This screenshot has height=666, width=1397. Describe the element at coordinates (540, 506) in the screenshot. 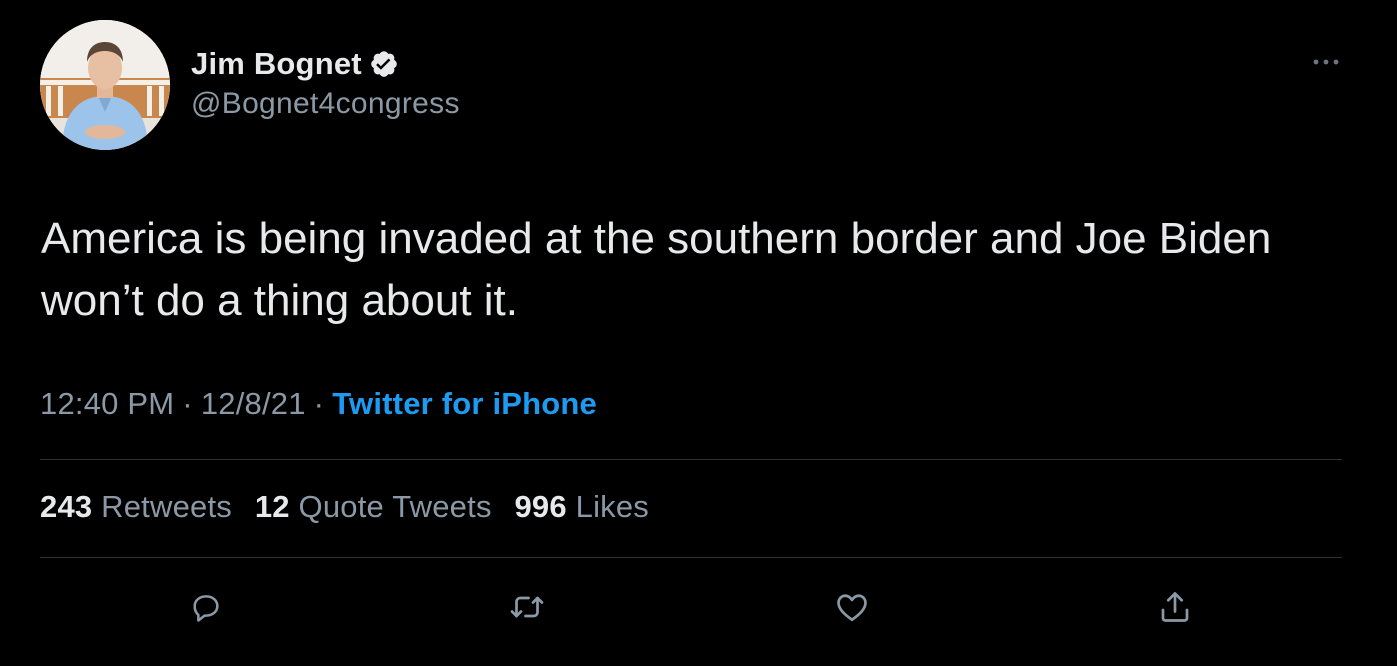

I see `likes-count: 996` at that location.